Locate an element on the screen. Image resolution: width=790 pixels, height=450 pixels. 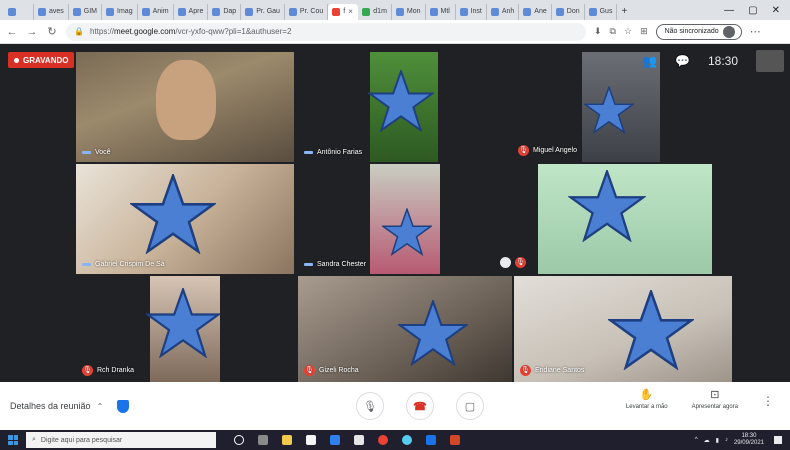
participant-tile: Você is located at coordinates (185, 107).